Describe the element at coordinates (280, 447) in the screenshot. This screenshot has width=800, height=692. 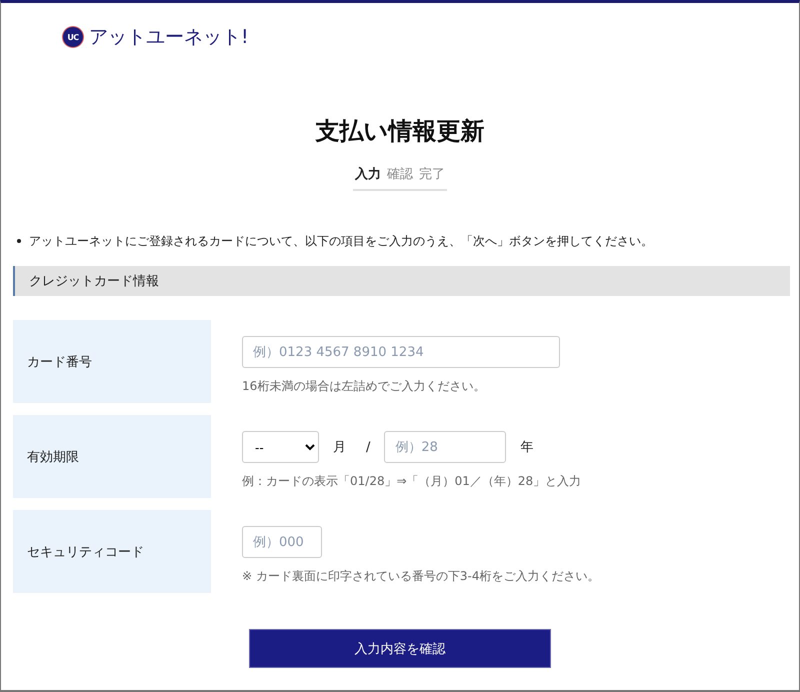
I see `month-select: --` at that location.